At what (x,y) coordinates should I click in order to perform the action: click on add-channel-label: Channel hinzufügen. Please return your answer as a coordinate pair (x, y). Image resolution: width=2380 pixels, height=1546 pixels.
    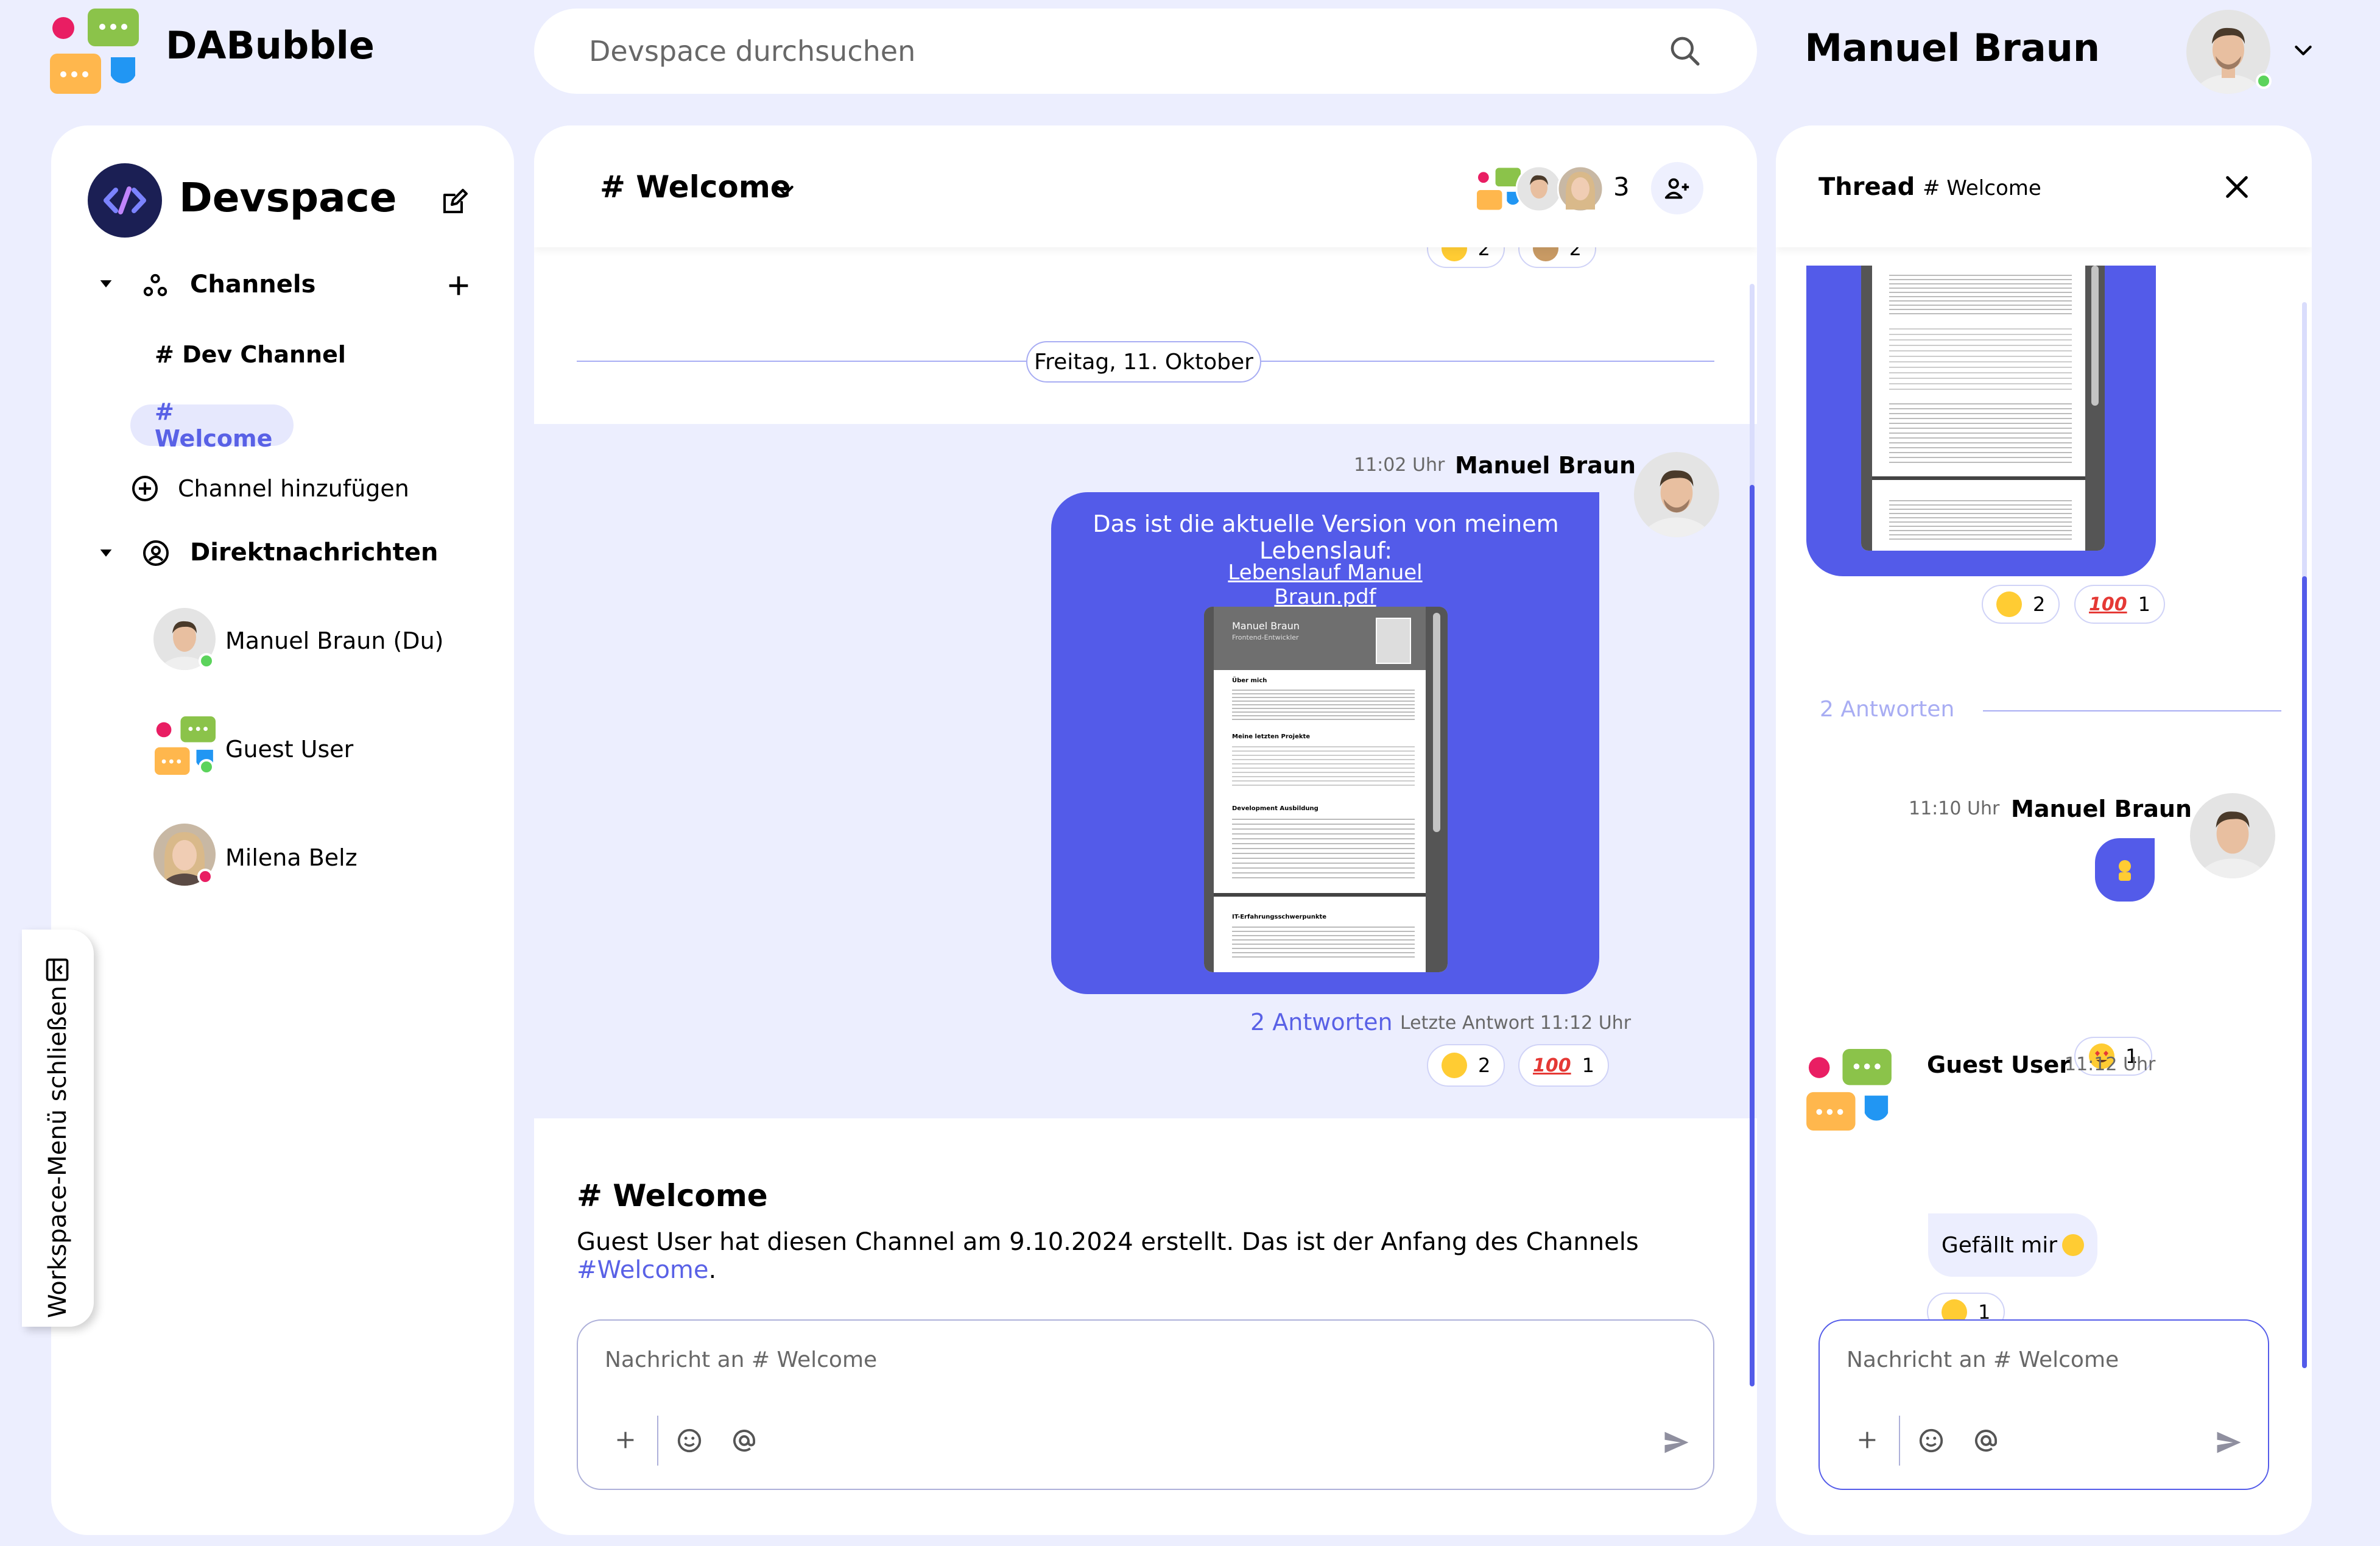
    Looking at the image, I should click on (293, 489).